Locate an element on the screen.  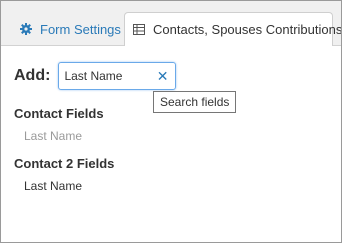
field-search-input is located at coordinates (110, 76).